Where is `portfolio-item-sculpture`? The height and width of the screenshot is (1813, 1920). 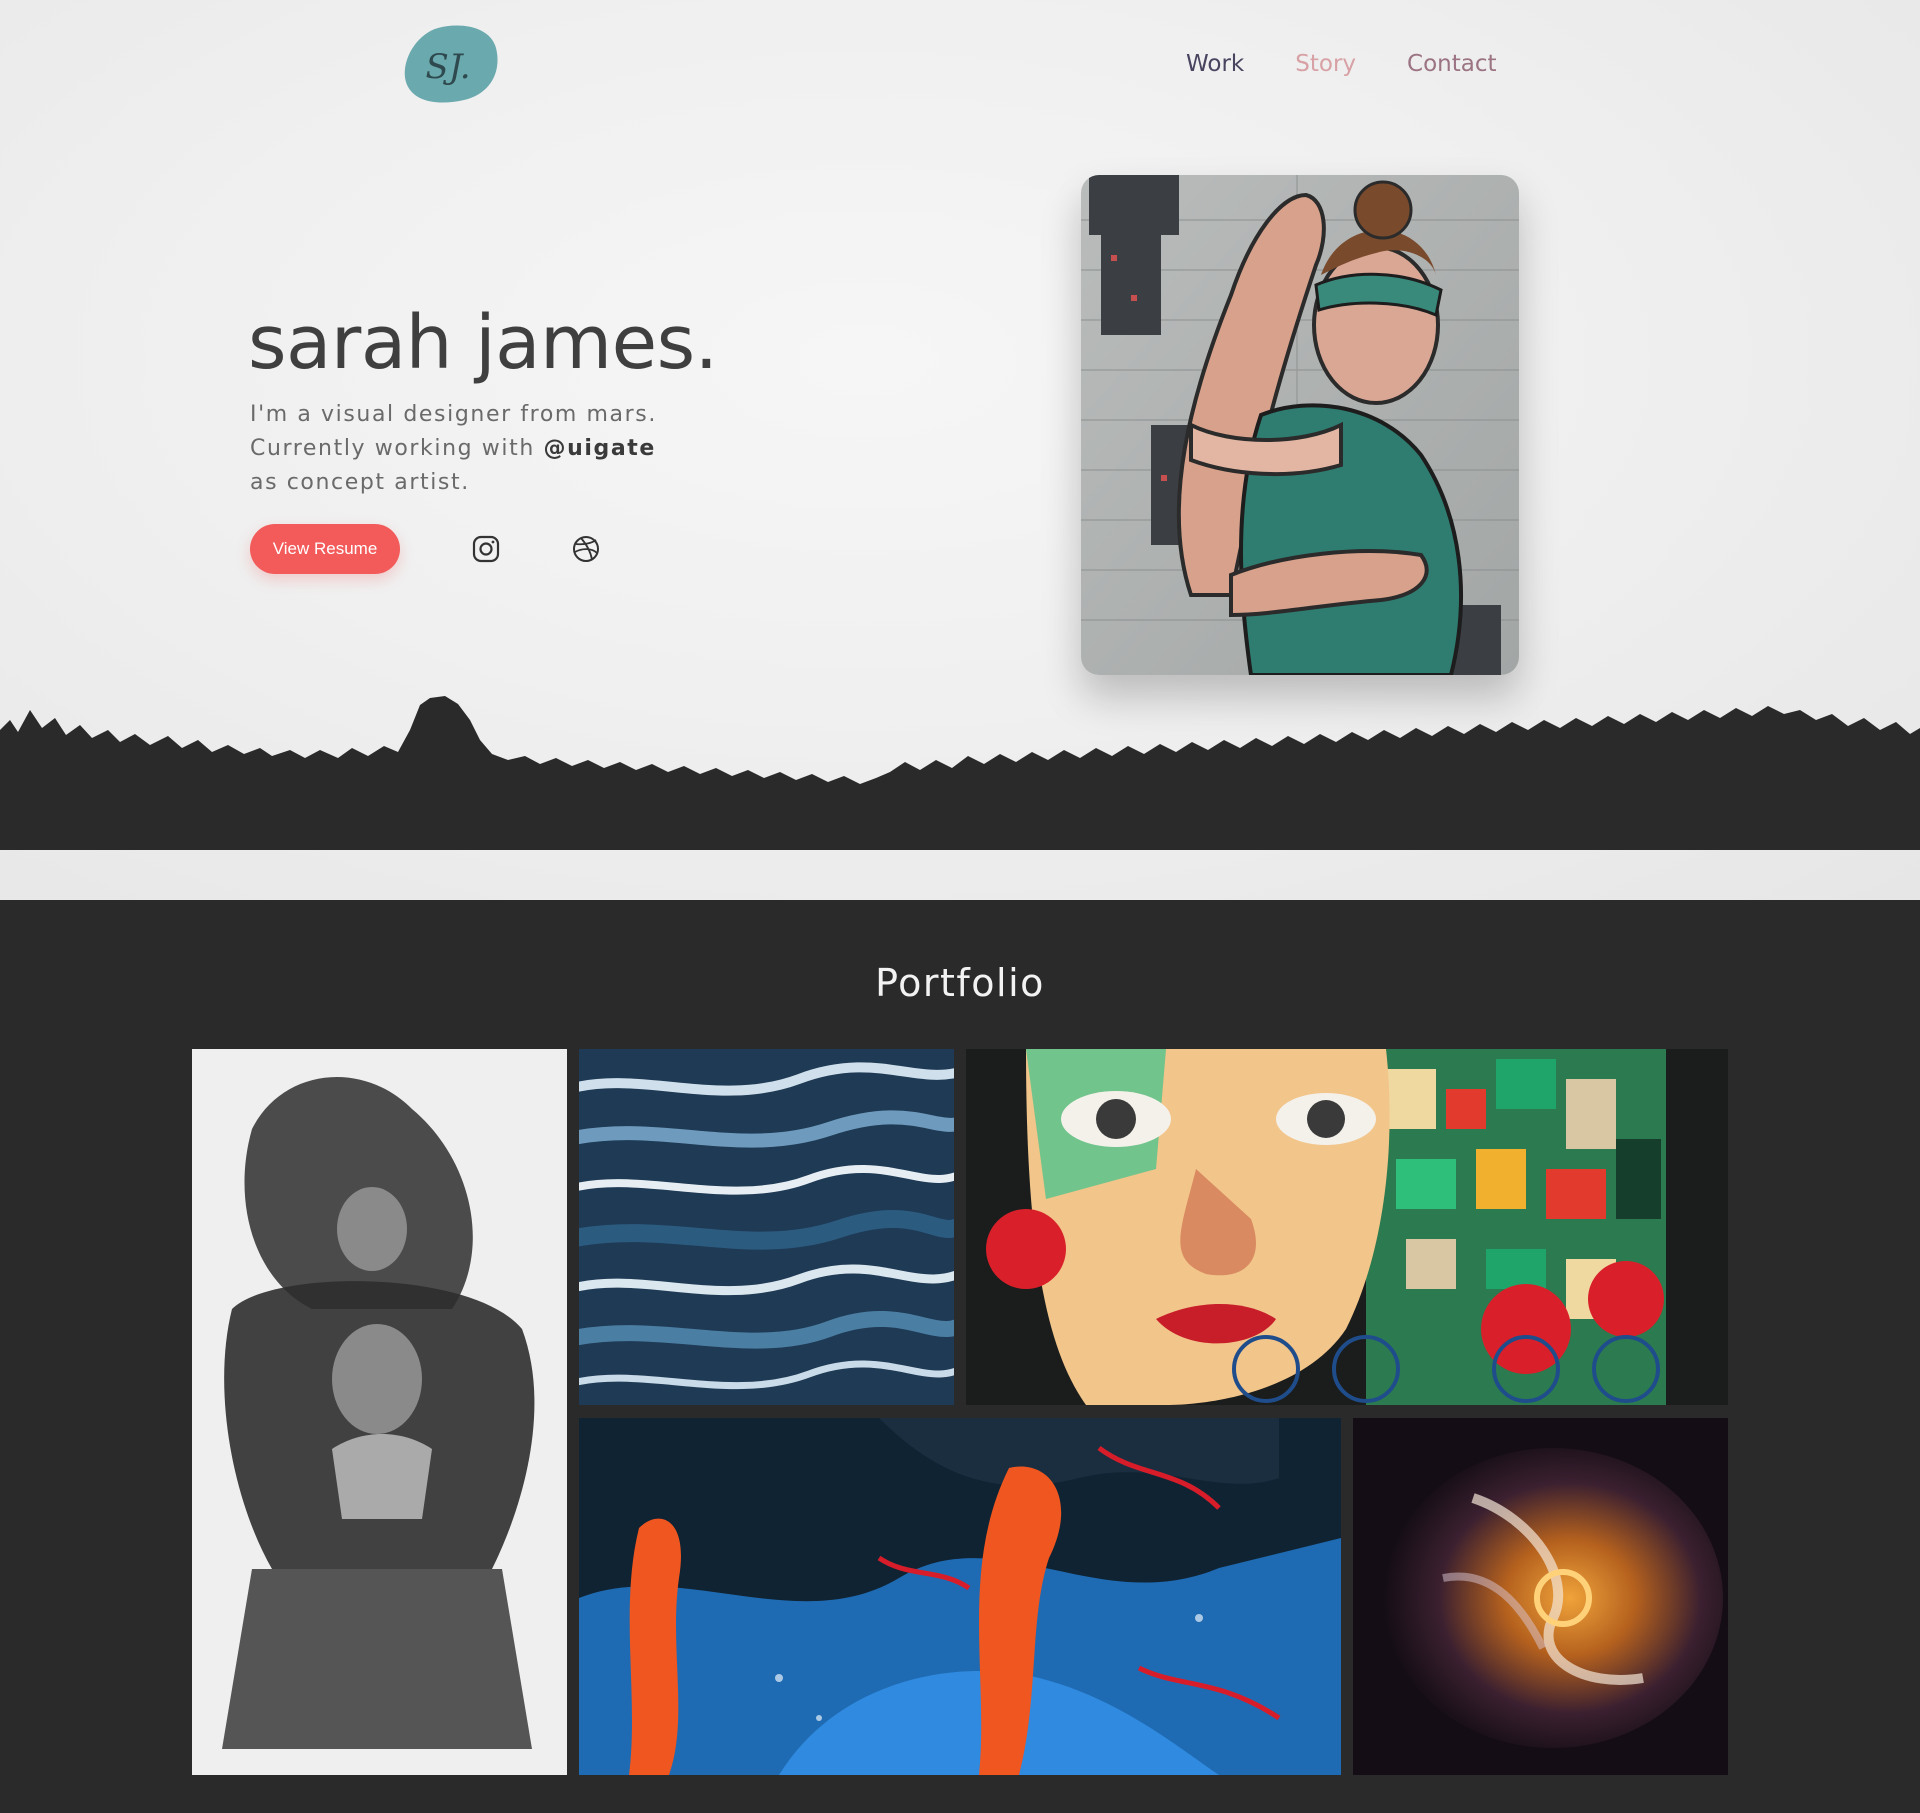
portfolio-item-sculpture is located at coordinates (379, 1412).